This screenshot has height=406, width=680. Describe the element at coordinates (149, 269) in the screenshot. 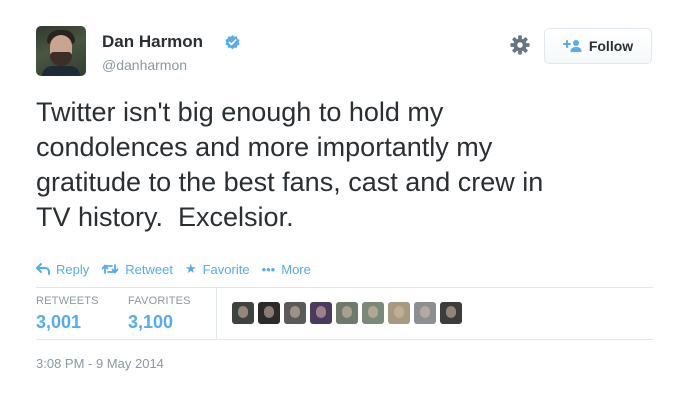

I see `retweet-label: Retweet` at that location.